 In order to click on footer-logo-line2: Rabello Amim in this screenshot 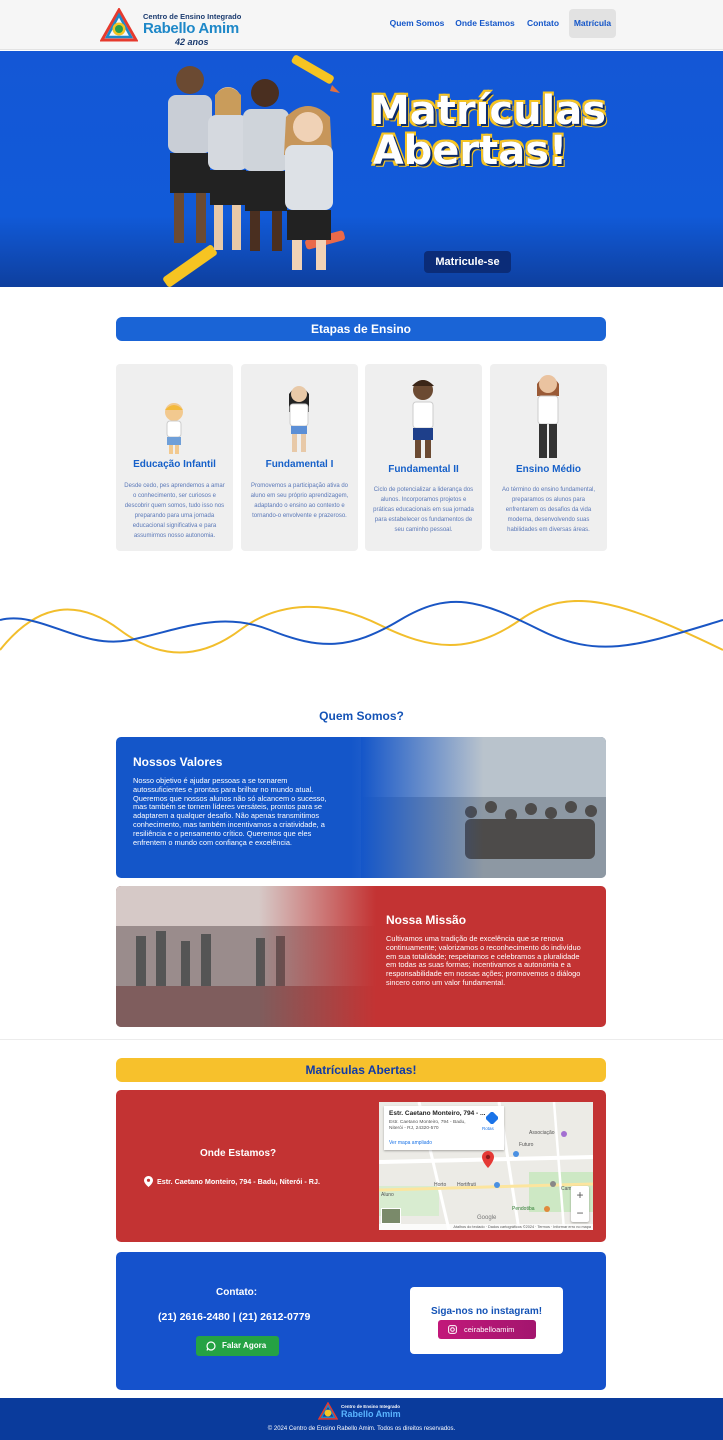, I will do `click(371, 1414)`.